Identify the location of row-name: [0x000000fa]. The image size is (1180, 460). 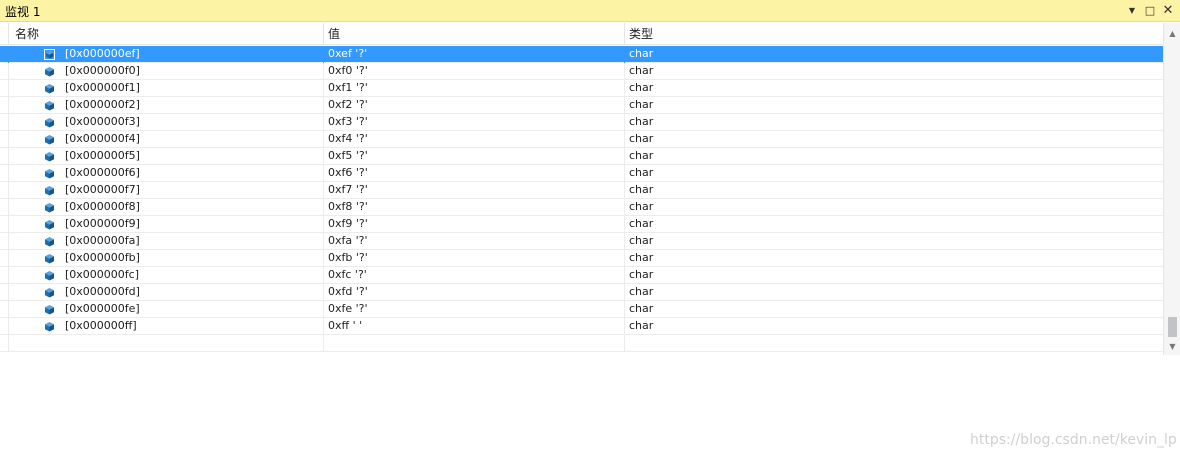
(165, 241).